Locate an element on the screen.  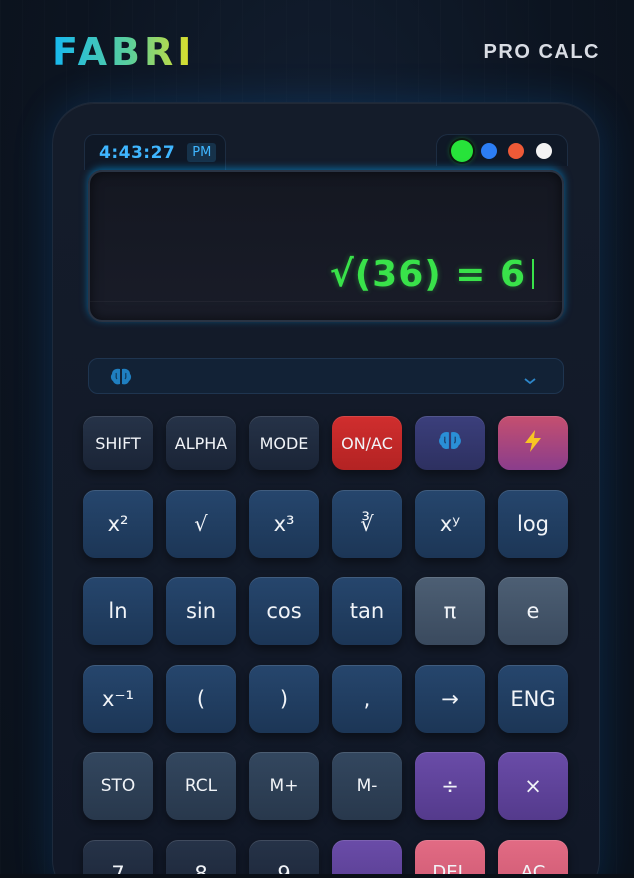
clock-display: 4:43:27 PM is located at coordinates (155, 152).